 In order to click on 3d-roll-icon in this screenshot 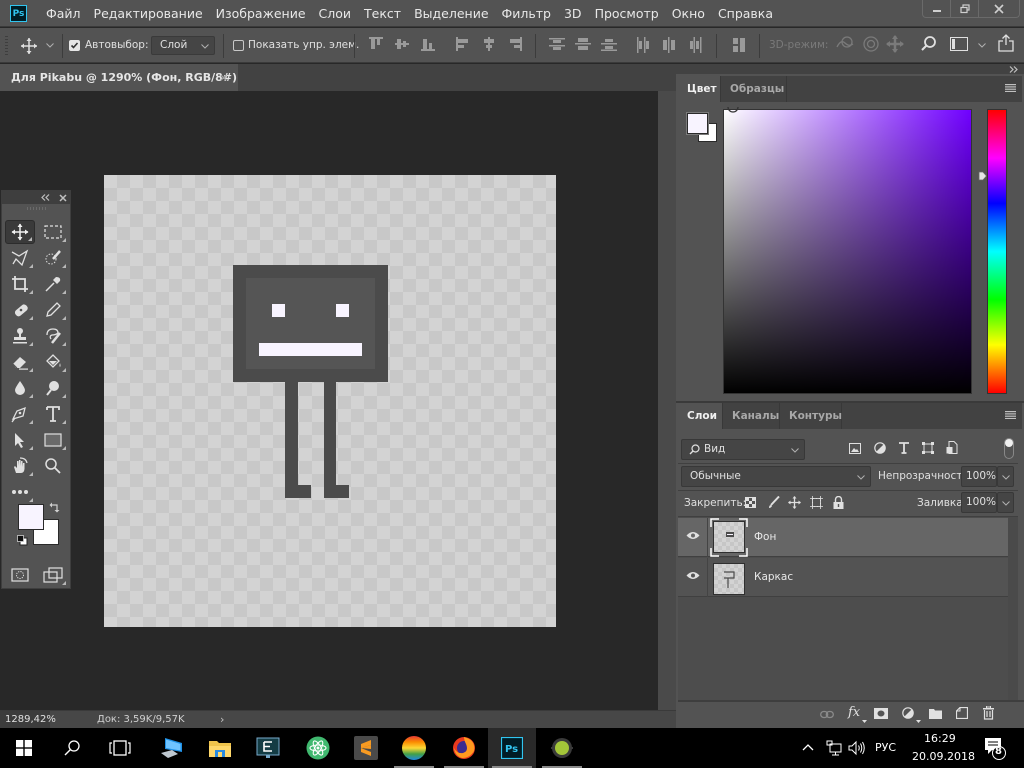, I will do `click(871, 44)`.